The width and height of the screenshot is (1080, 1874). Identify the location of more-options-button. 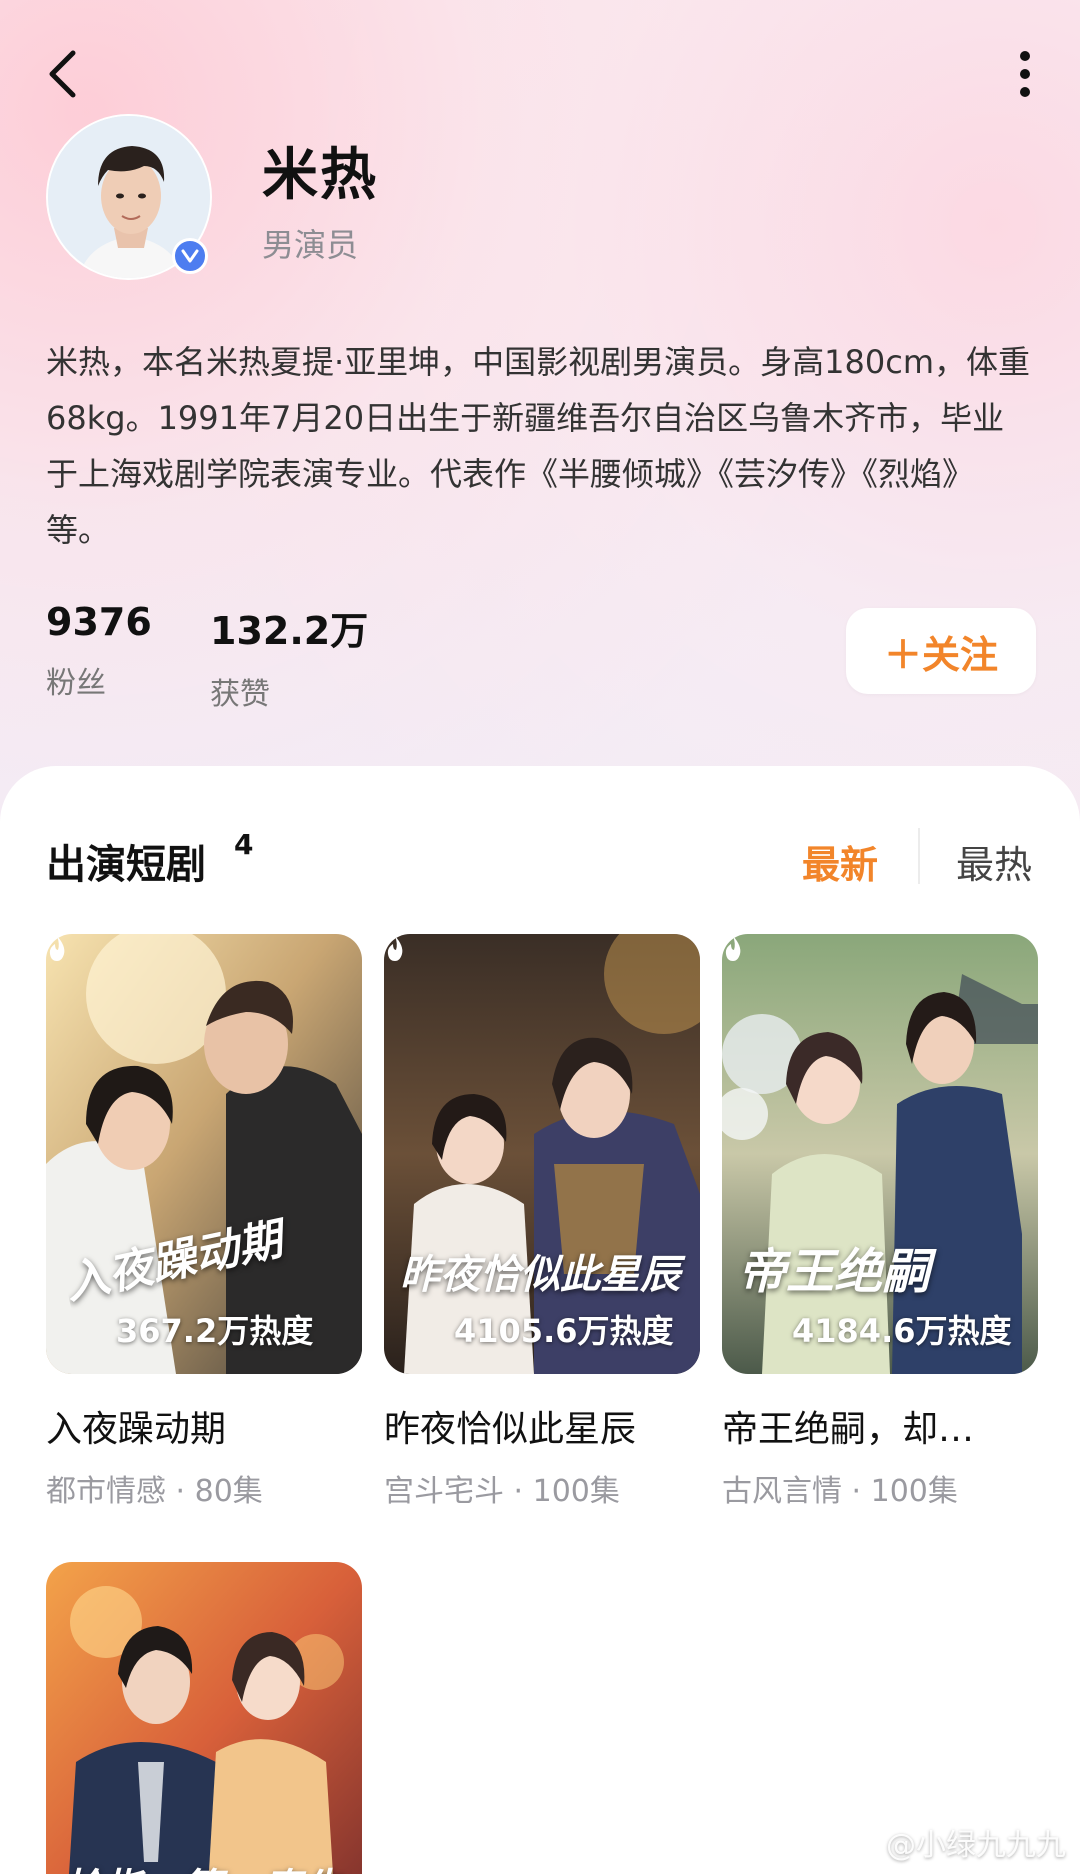
(1025, 74).